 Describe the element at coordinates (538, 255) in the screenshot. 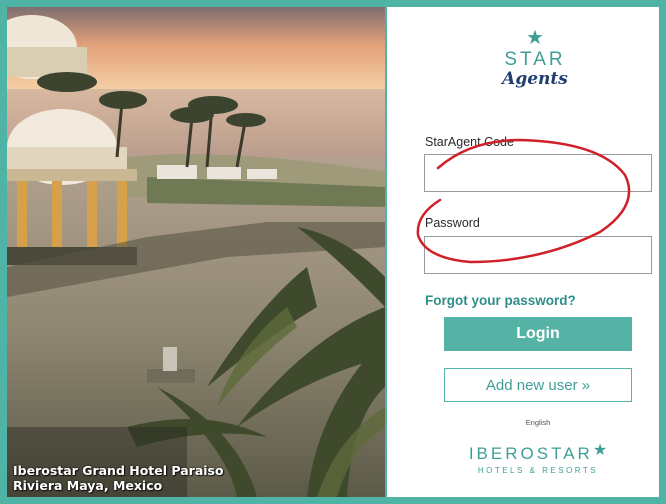

I see `password-input` at that location.